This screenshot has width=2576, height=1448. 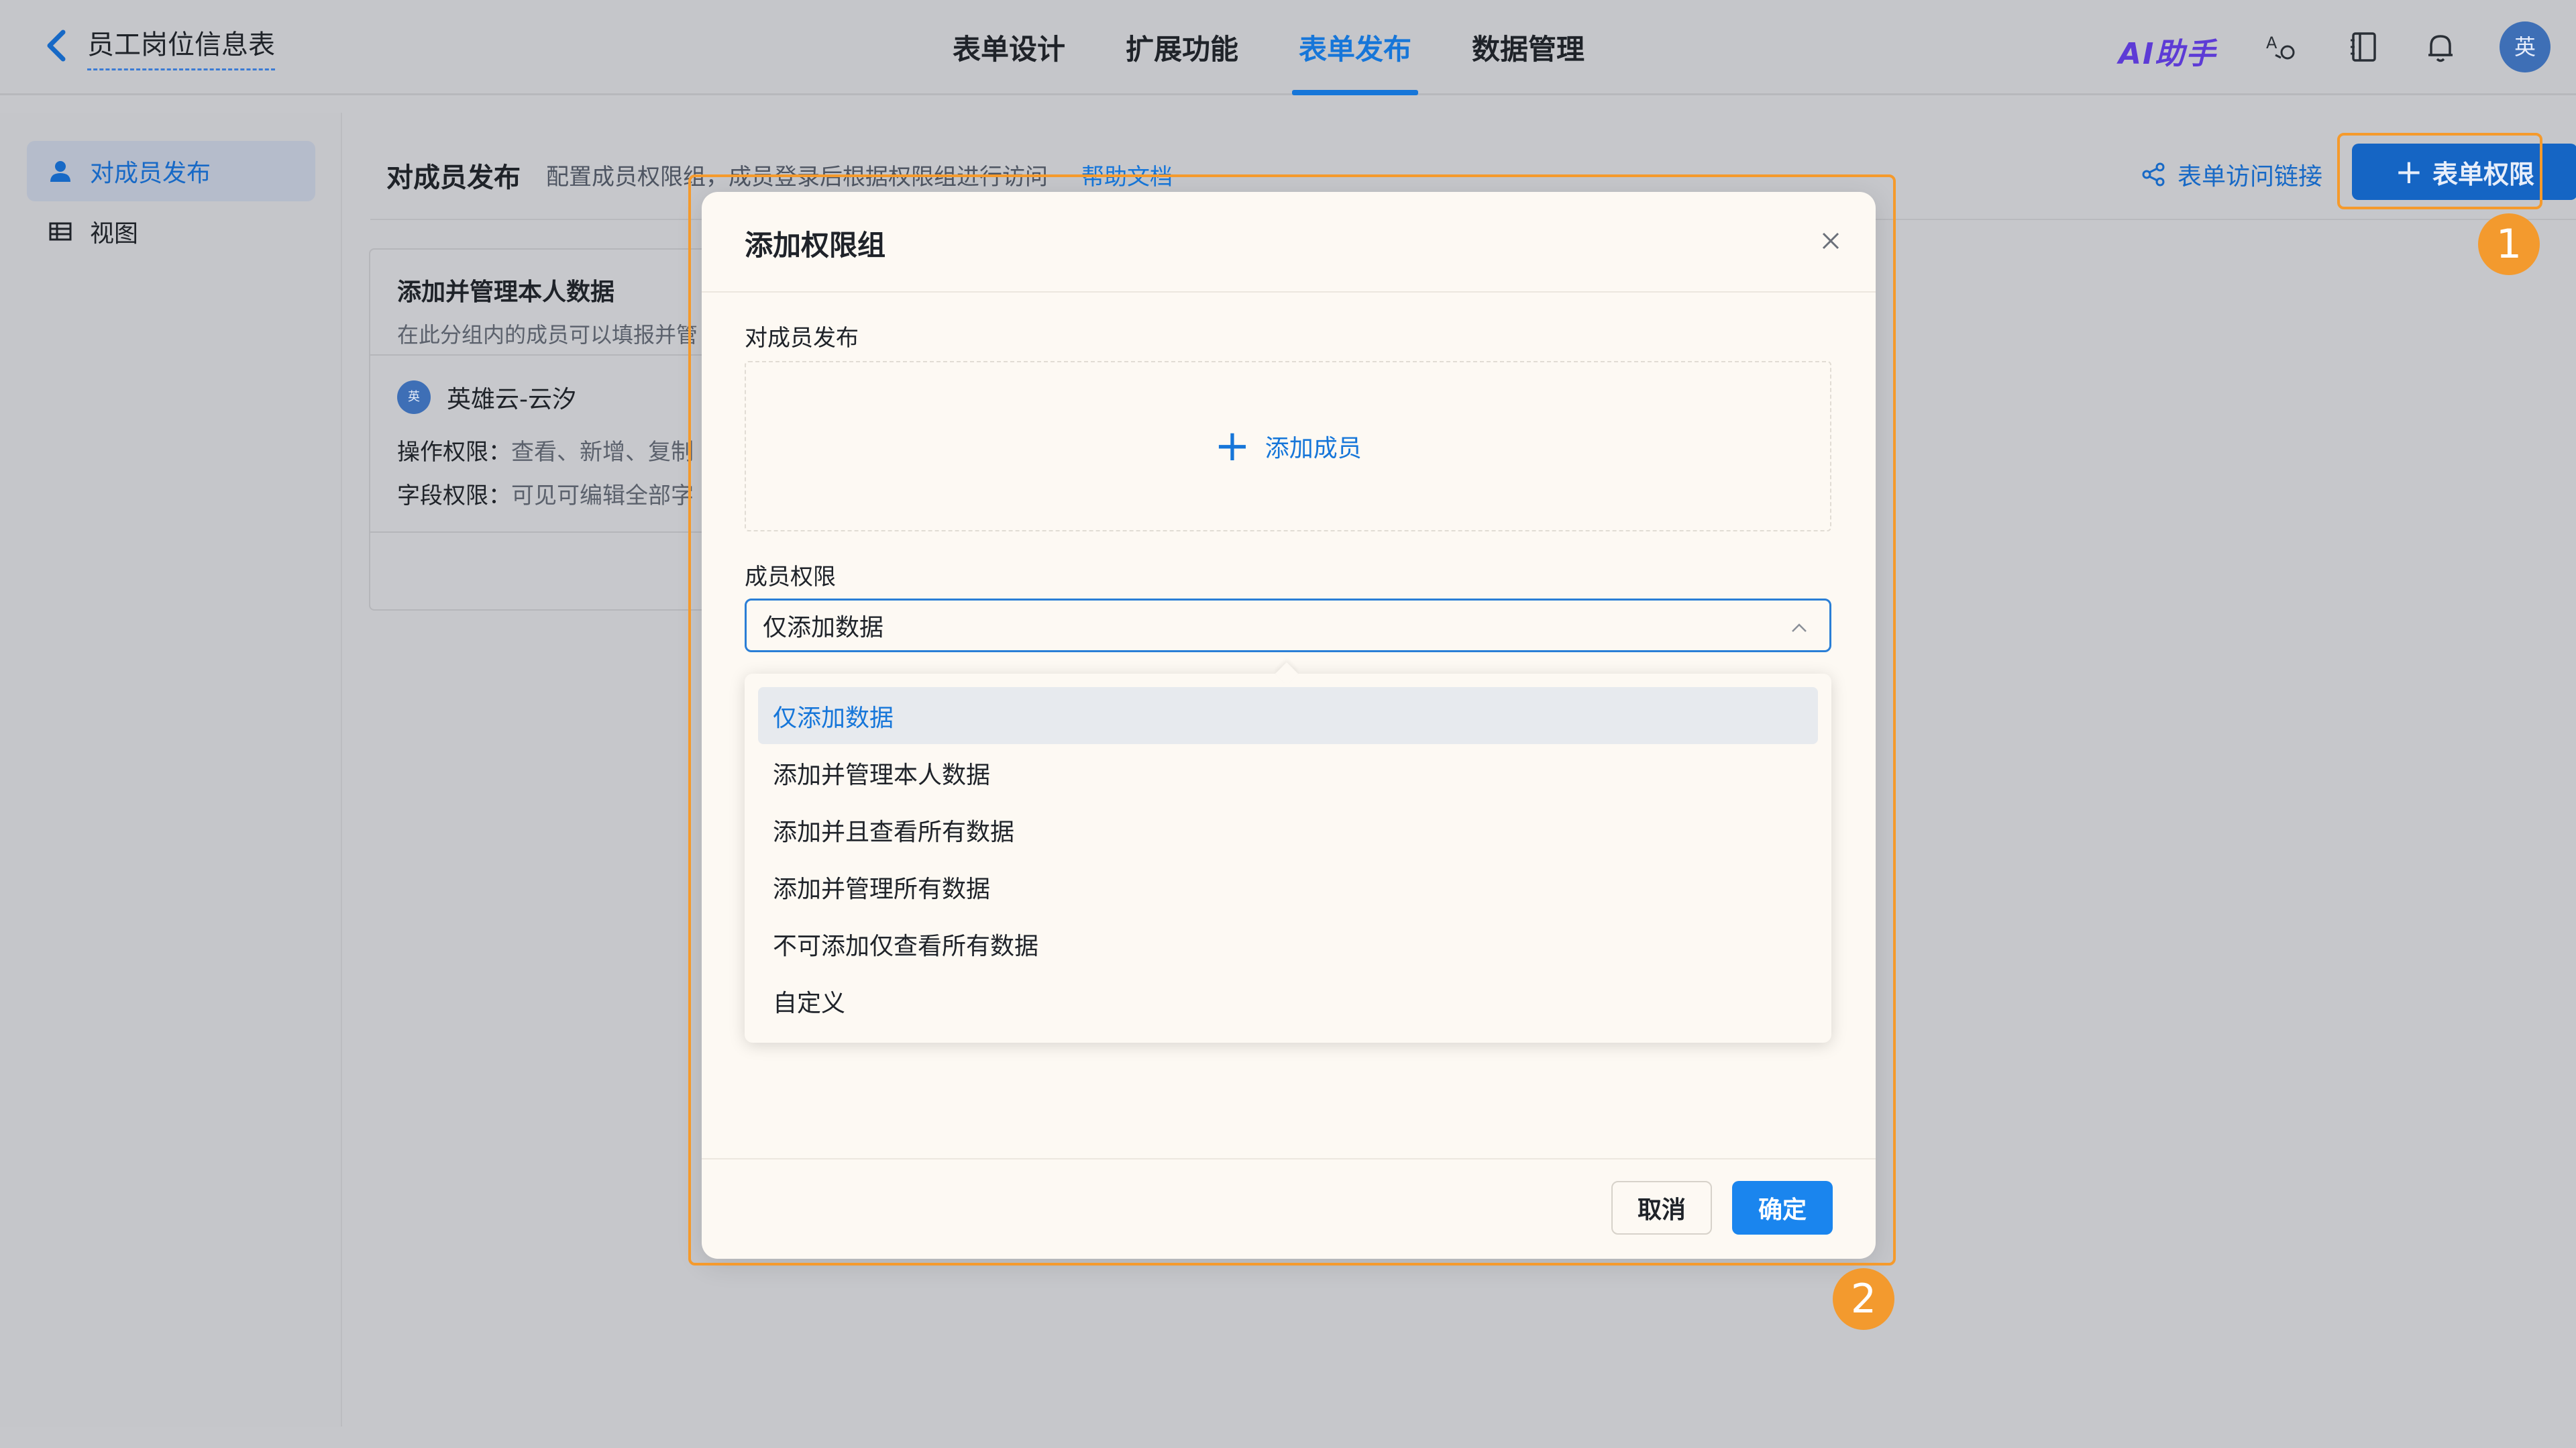 I want to click on translate-icon: A, so click(x=2281, y=47).